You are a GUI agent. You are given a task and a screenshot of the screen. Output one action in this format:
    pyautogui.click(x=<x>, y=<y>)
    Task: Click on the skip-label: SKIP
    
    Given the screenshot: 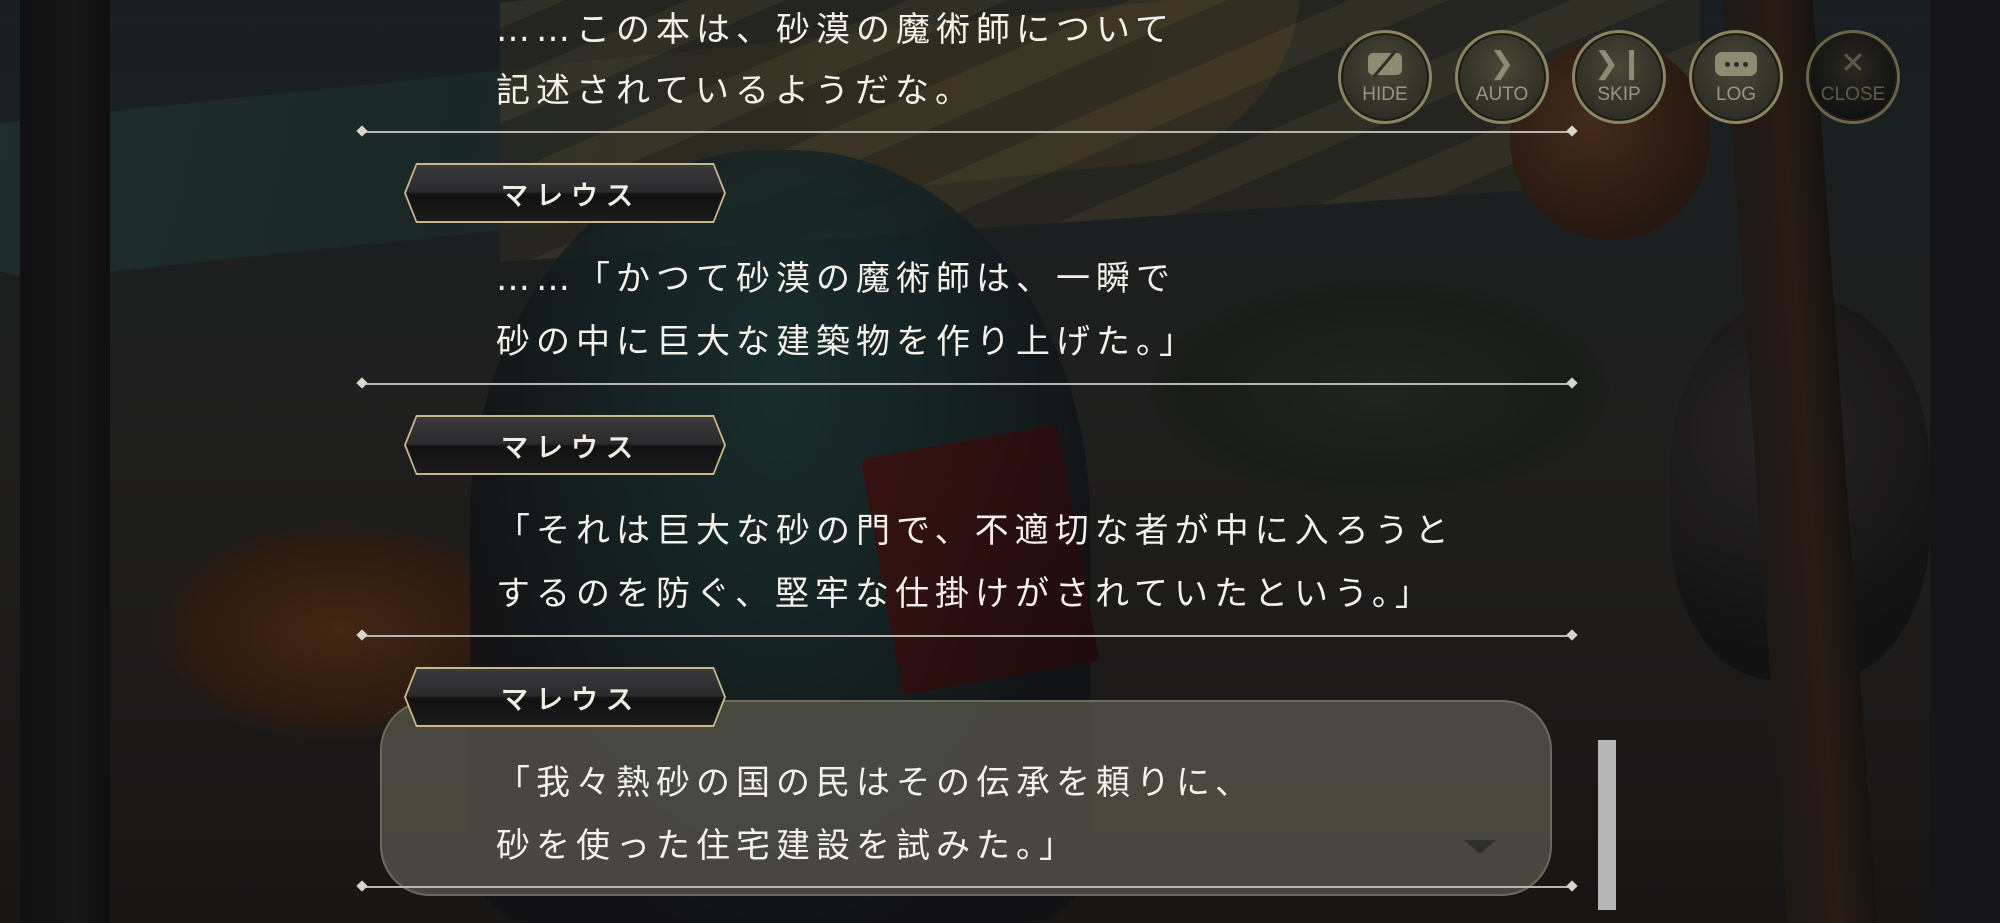 What is the action you would take?
    pyautogui.click(x=1619, y=94)
    